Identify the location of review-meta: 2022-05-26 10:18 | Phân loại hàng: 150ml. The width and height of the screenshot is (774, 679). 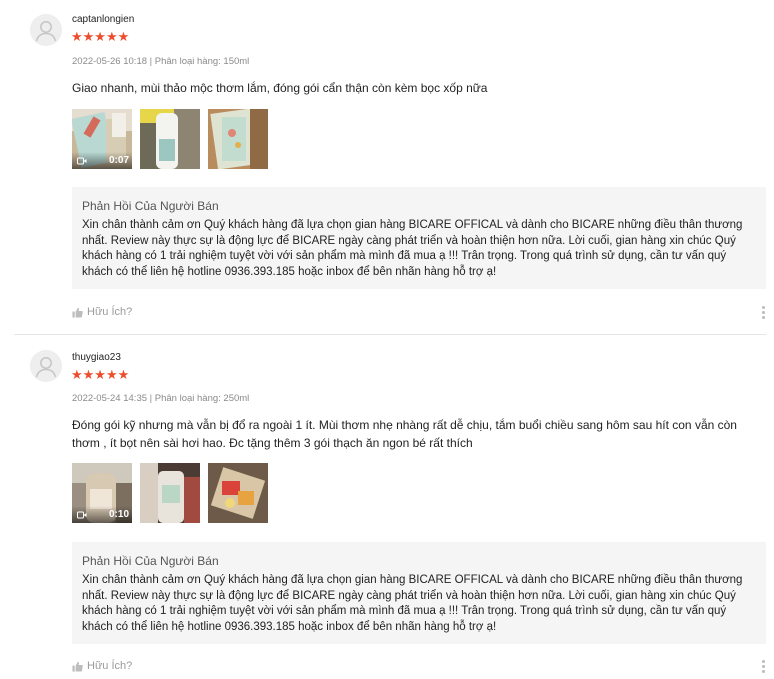
(161, 61).